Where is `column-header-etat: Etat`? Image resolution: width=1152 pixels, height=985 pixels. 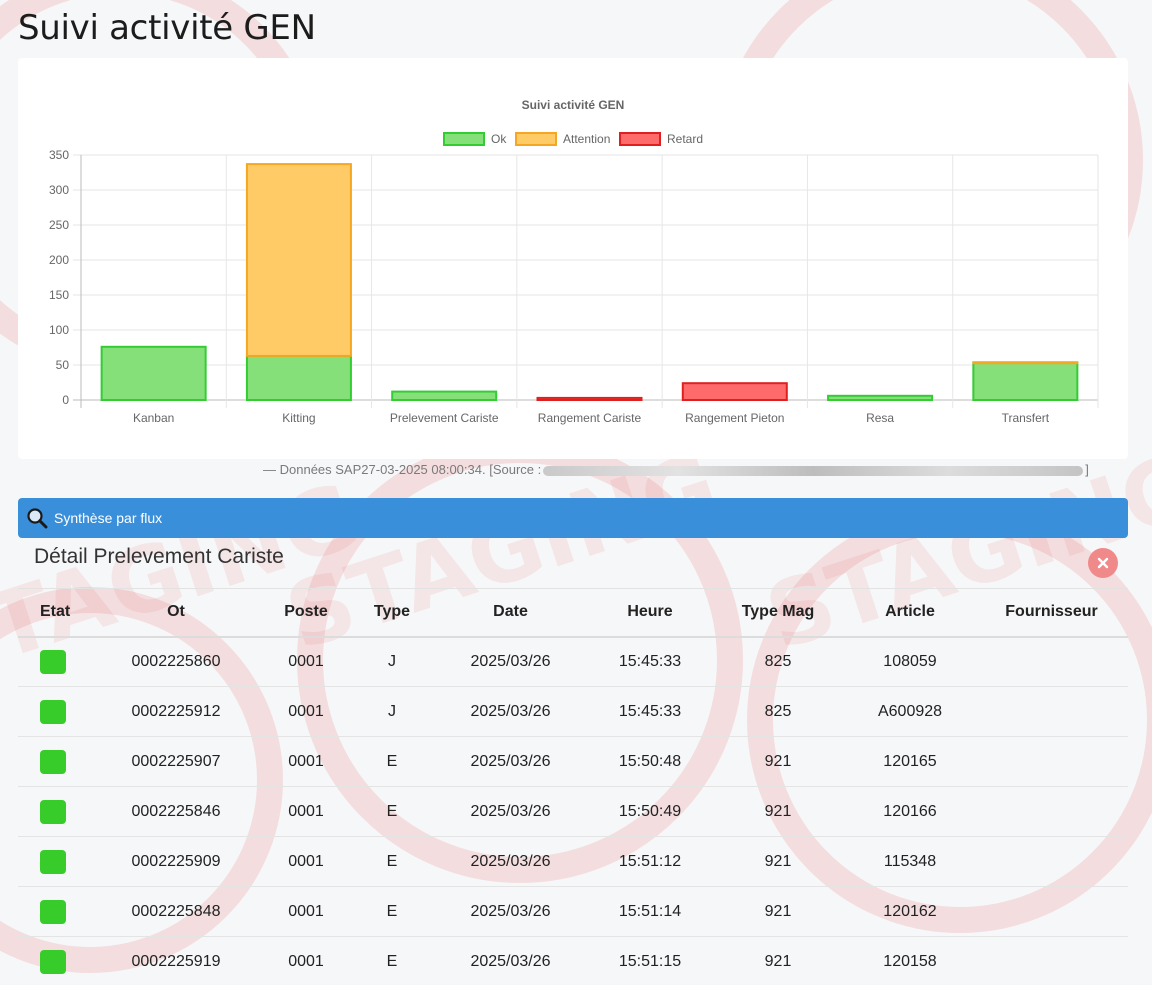
column-header-etat: Etat is located at coordinates (55, 613).